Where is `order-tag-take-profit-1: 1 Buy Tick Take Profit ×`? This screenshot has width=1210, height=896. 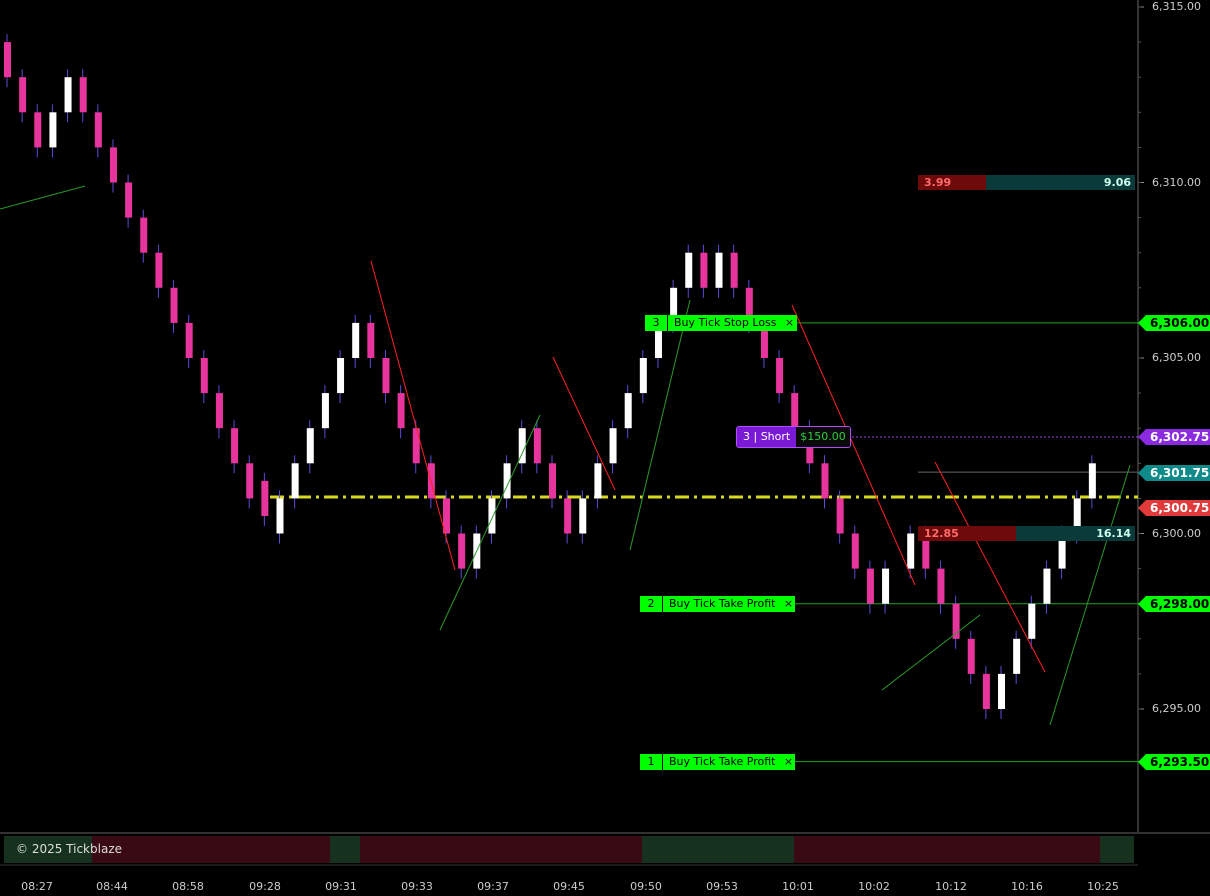
order-tag-take-profit-1: 1 Buy Tick Take Profit × is located at coordinates (718, 762).